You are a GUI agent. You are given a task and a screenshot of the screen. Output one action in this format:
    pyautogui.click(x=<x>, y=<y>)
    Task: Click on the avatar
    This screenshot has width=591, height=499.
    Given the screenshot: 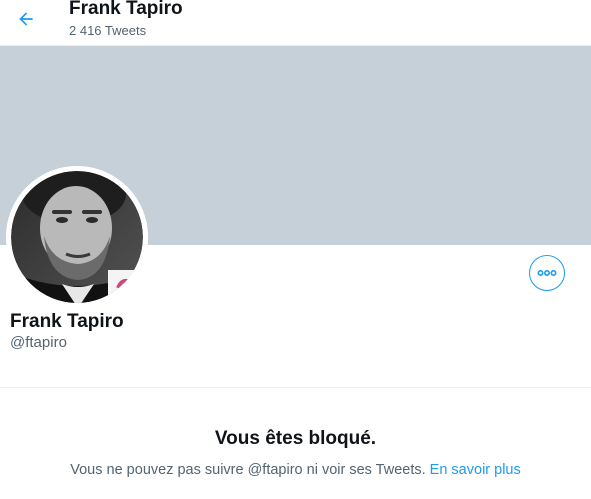 What is the action you would take?
    pyautogui.click(x=77, y=237)
    